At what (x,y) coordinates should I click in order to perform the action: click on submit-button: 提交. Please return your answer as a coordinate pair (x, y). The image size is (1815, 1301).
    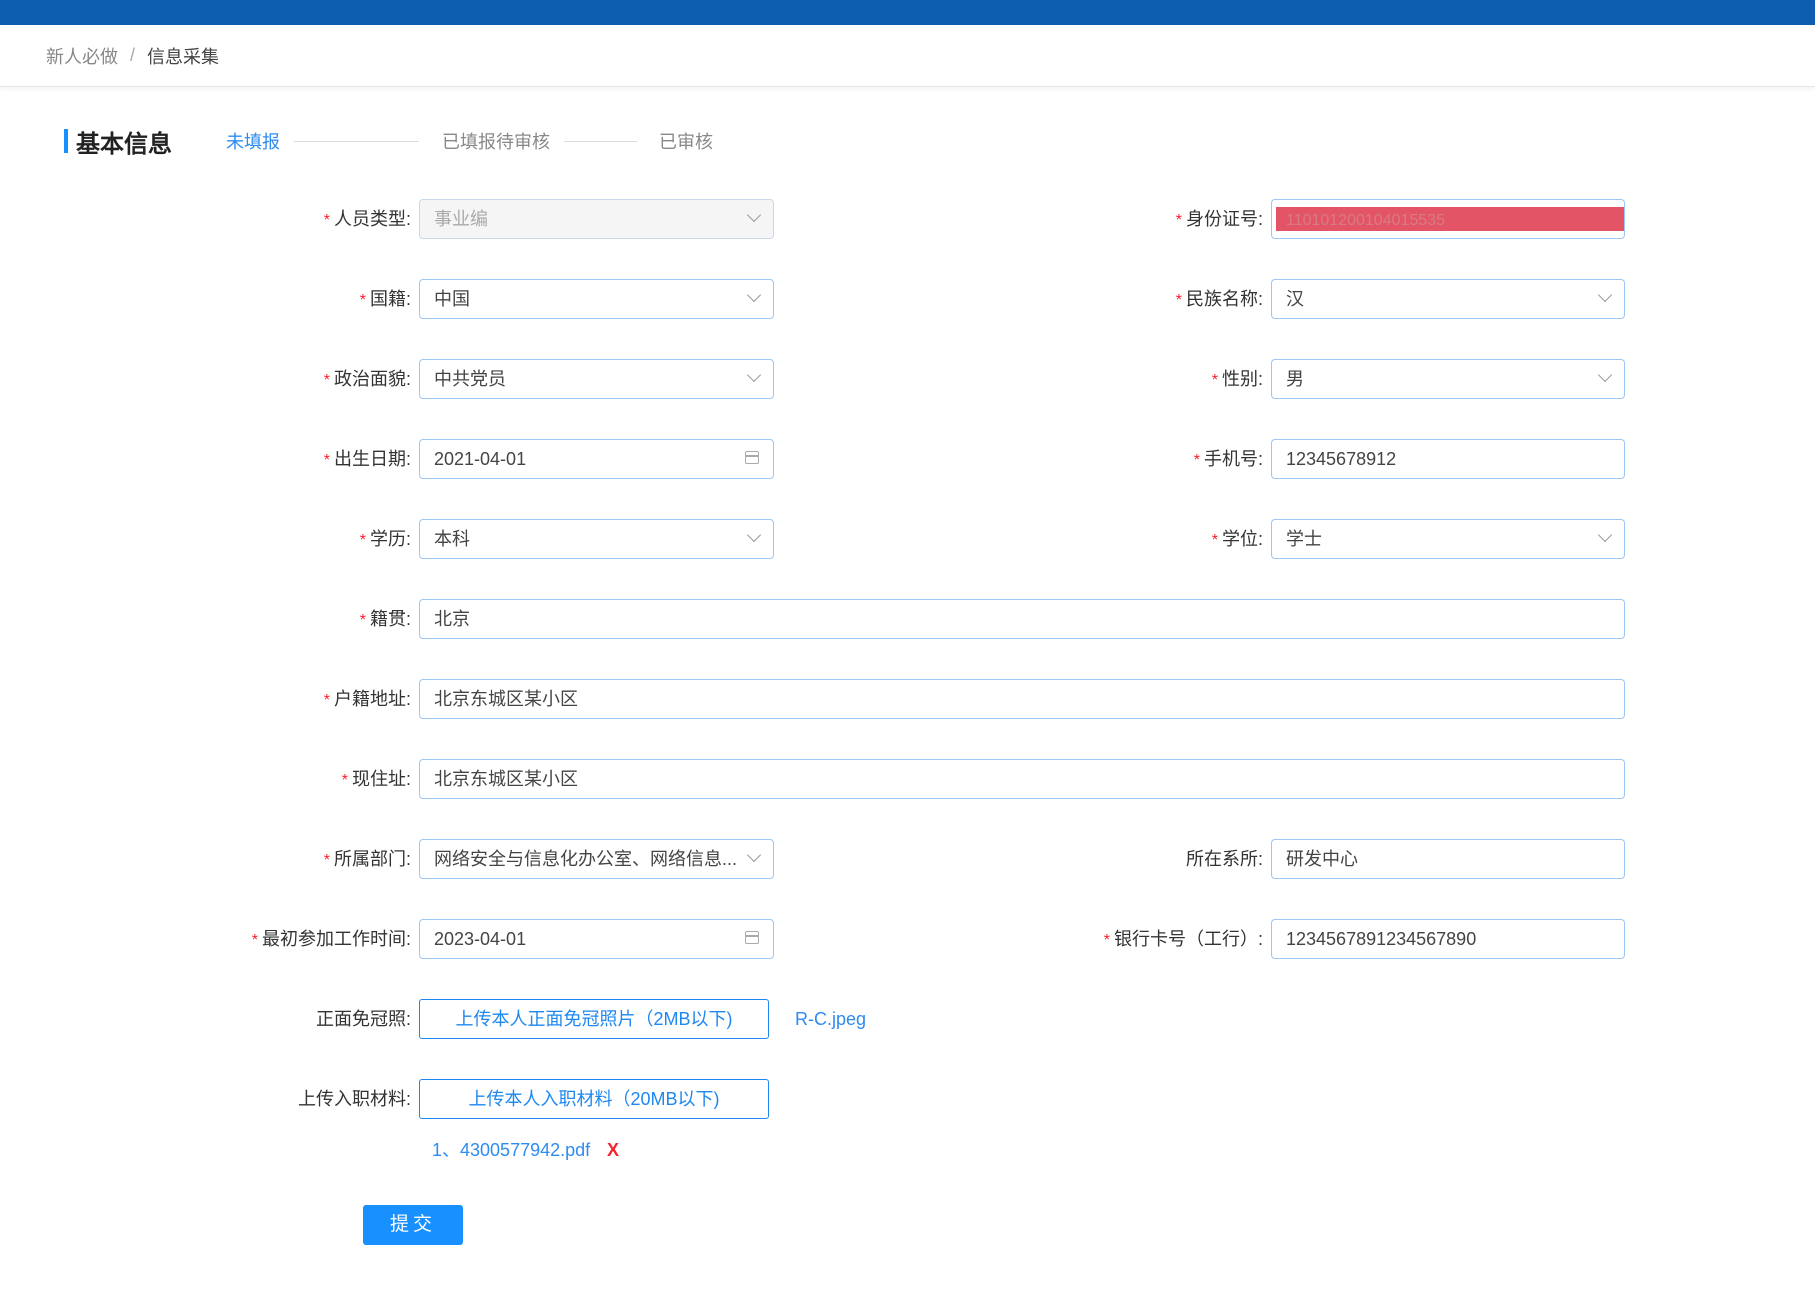
    Looking at the image, I should click on (413, 1225).